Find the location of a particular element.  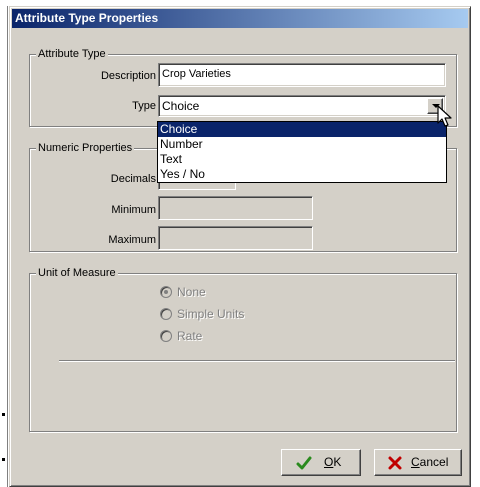

ok-label: OK is located at coordinates (333, 462).